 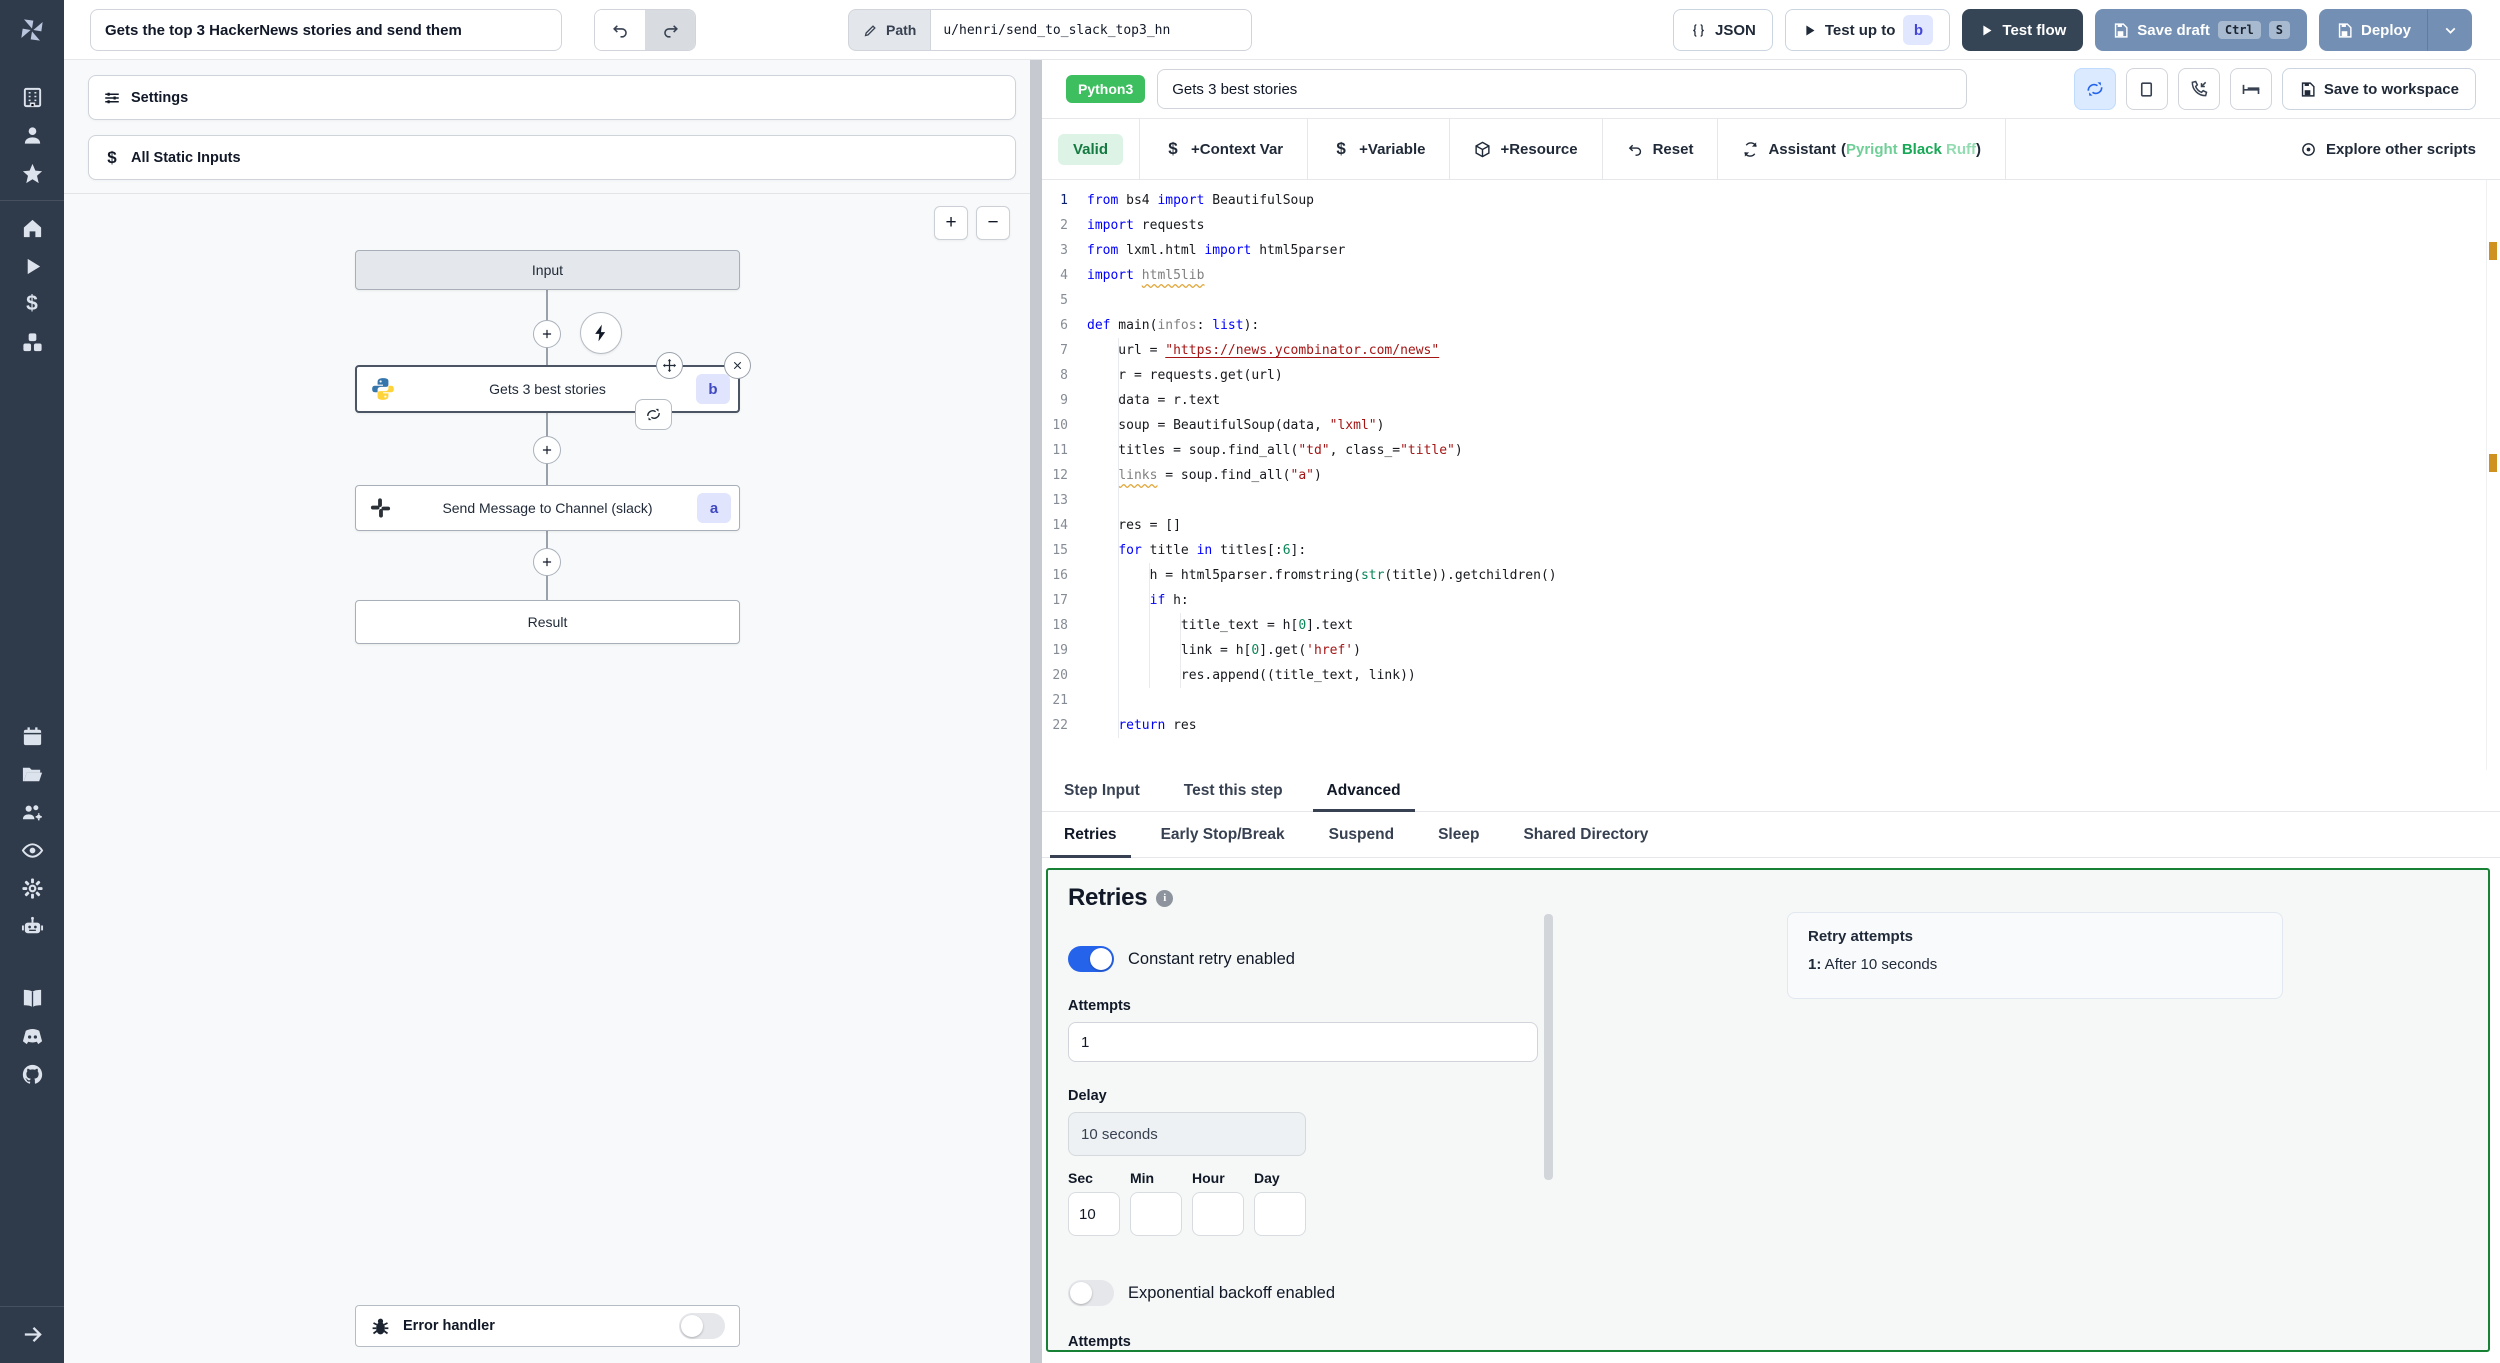 I want to click on redo-button, so click(x=670, y=30).